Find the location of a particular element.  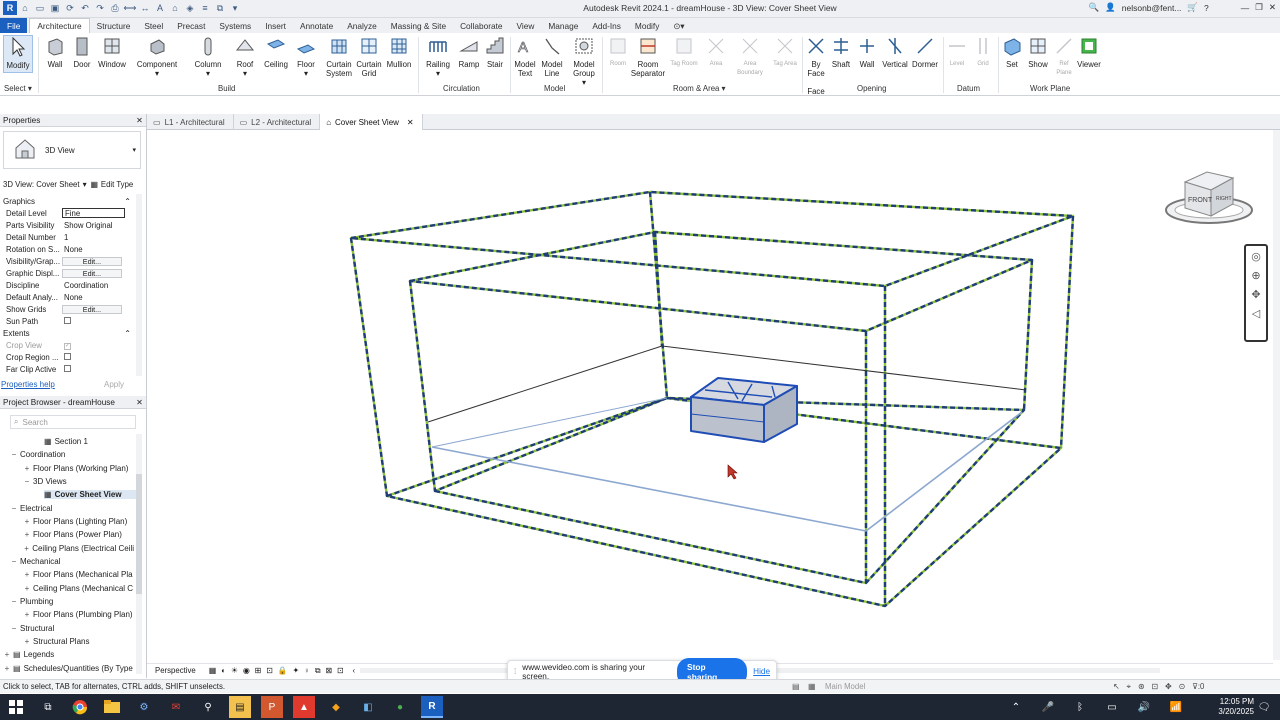

powerpoint-icon: P is located at coordinates (272, 707).